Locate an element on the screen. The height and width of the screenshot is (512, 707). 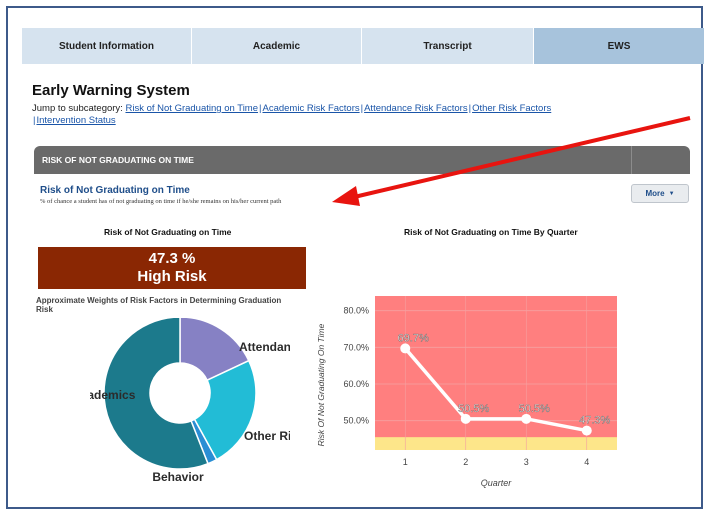
jump-link-academic: Academic Risk Factors is located at coordinates (310, 108).